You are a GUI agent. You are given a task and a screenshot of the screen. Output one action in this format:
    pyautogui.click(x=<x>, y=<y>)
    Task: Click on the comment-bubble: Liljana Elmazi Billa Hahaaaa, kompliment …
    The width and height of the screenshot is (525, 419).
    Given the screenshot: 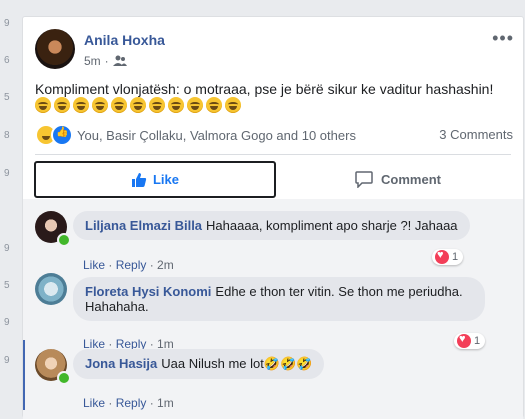 What is the action you would take?
    pyautogui.click(x=271, y=225)
    